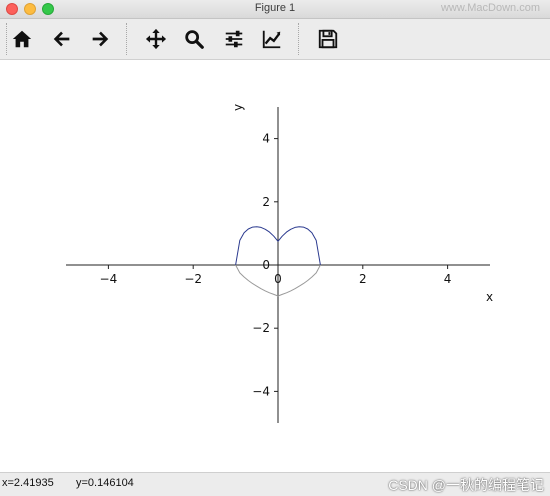 This screenshot has height=496, width=550. I want to click on pan-button, so click(156, 39).